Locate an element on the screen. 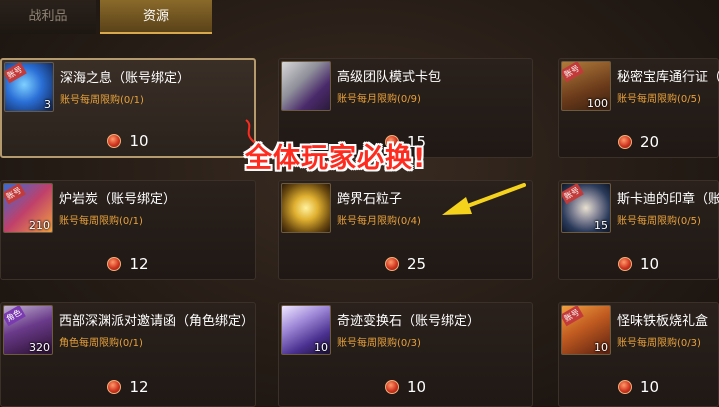  item-name: 秘密宝库通行证（ is located at coordinates (668, 77).